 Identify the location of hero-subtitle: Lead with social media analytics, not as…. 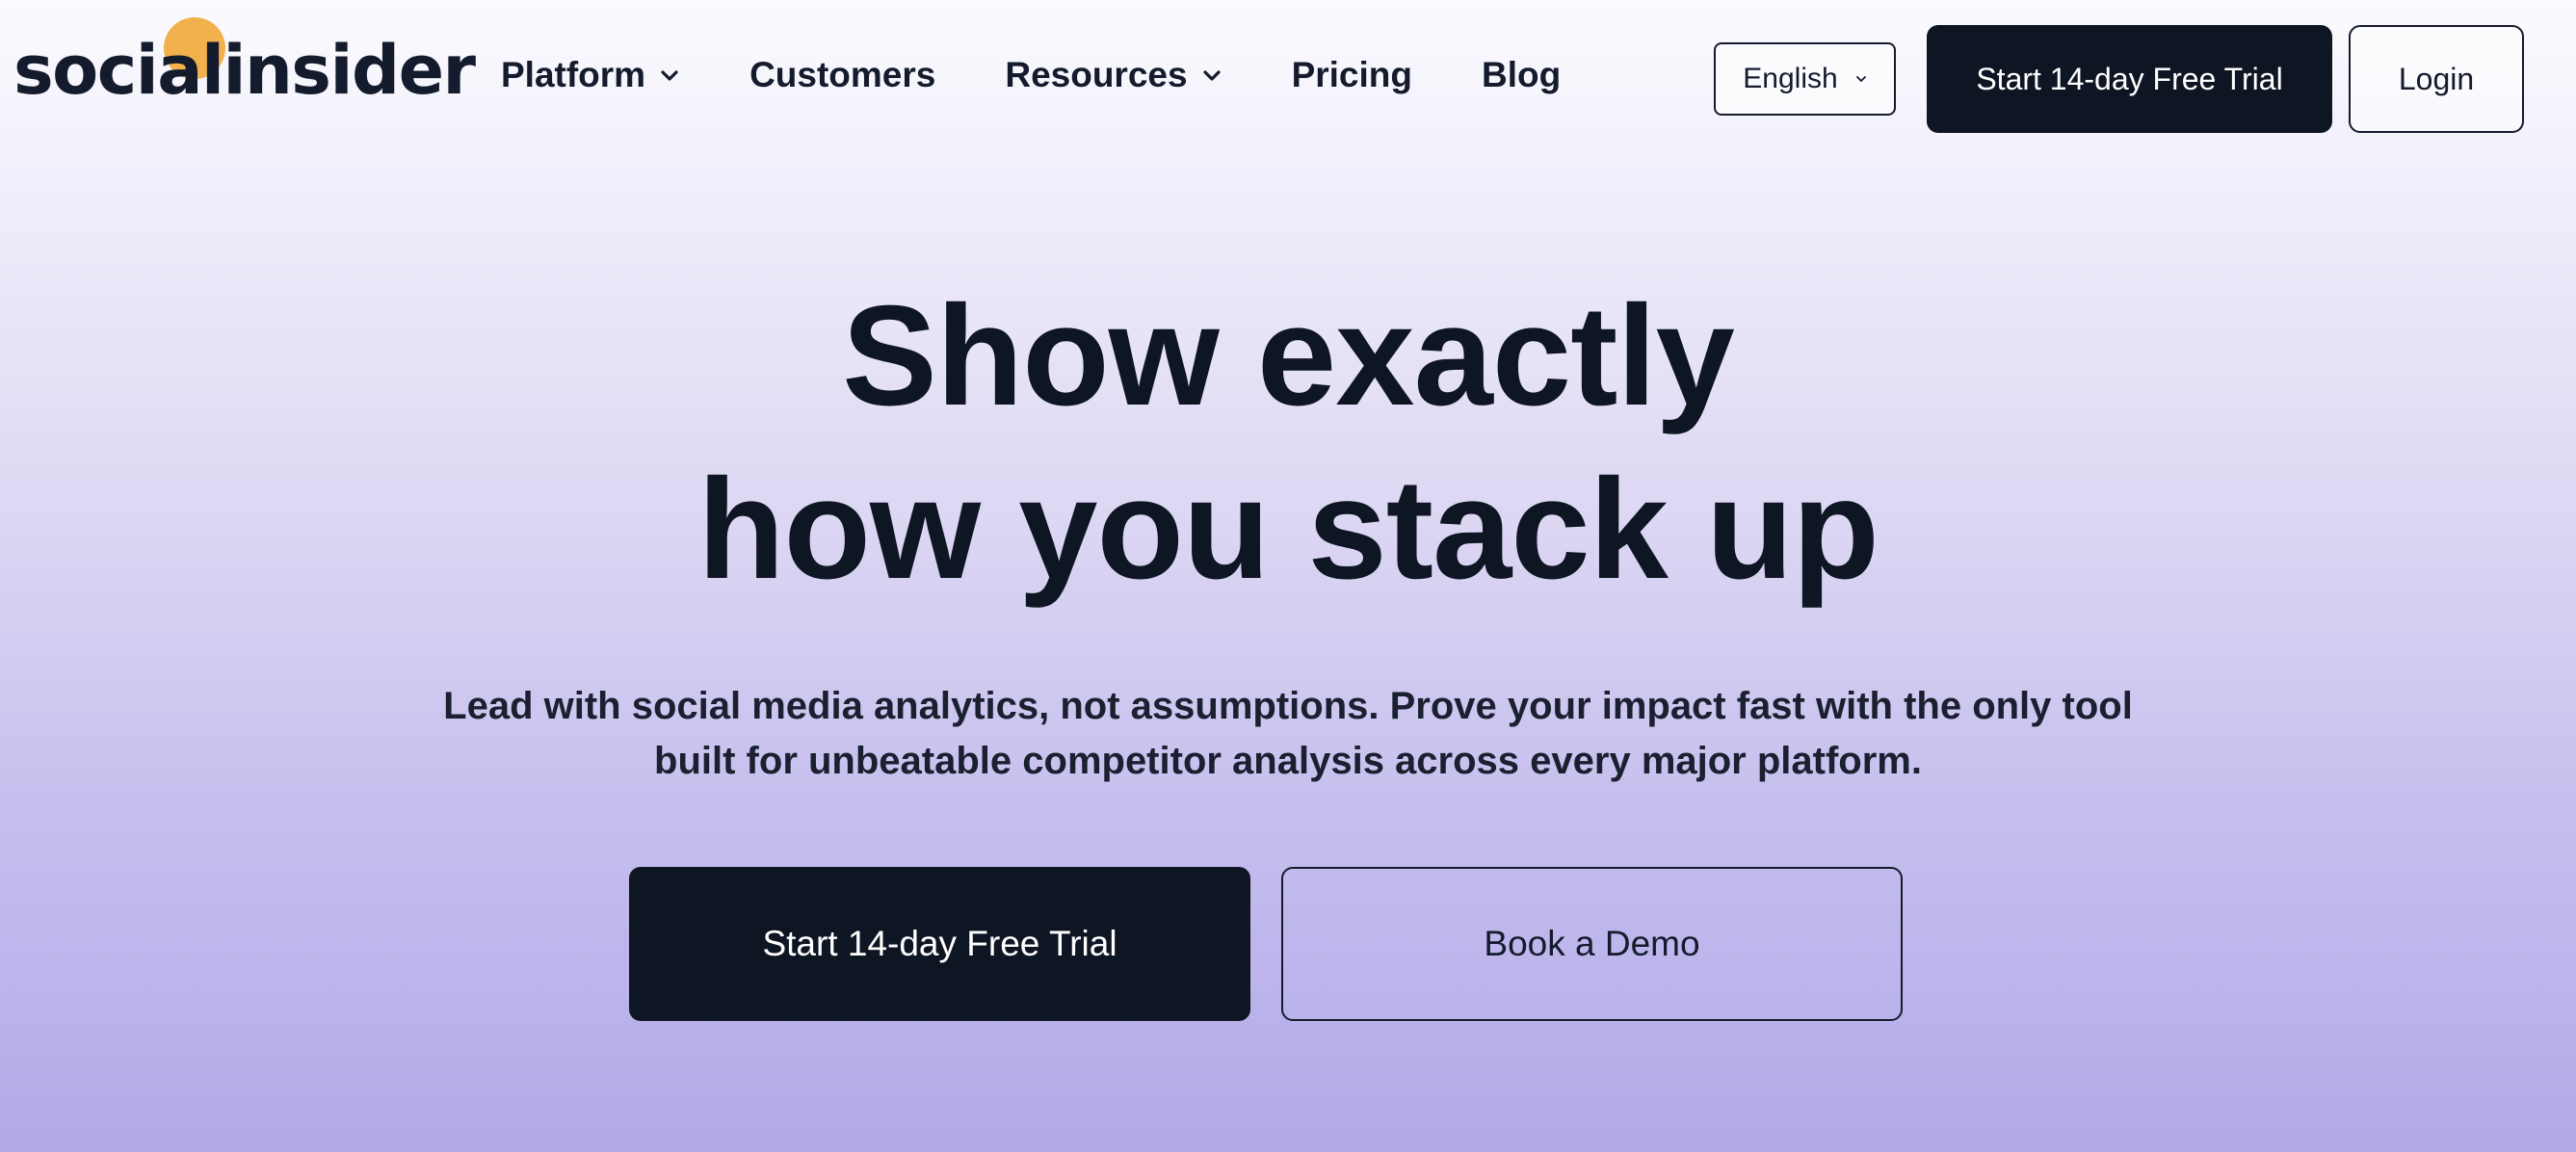
(1288, 733).